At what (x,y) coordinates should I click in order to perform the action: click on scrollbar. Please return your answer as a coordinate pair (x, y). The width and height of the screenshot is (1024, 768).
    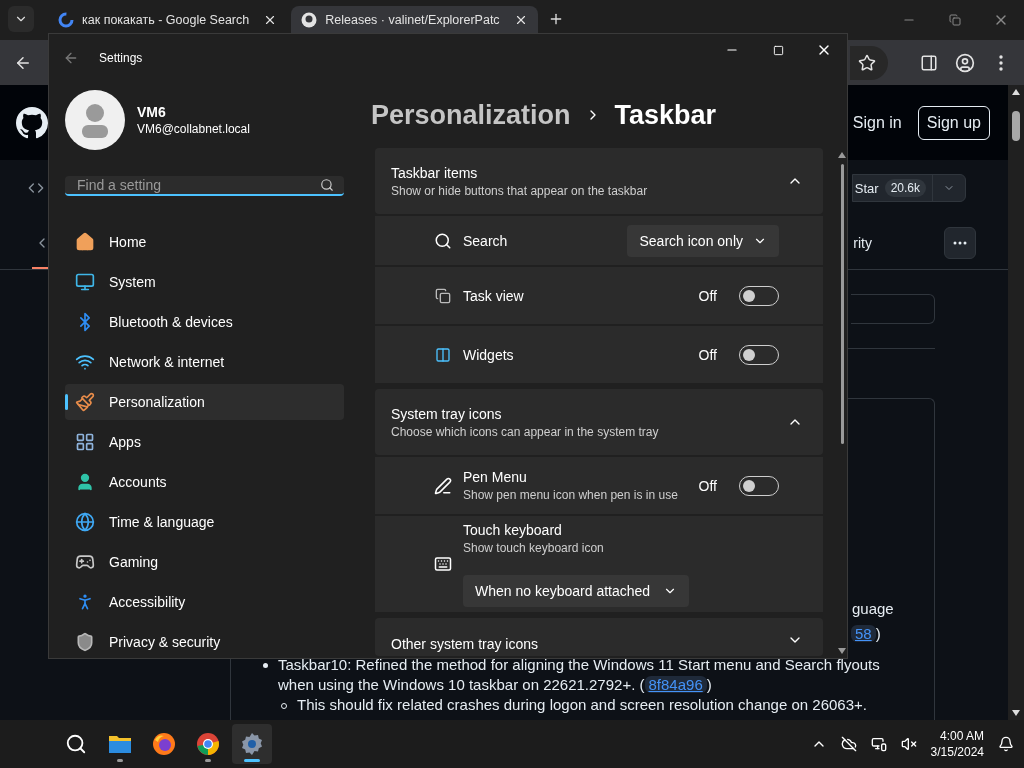
    Looking at the image, I should click on (1016, 402).